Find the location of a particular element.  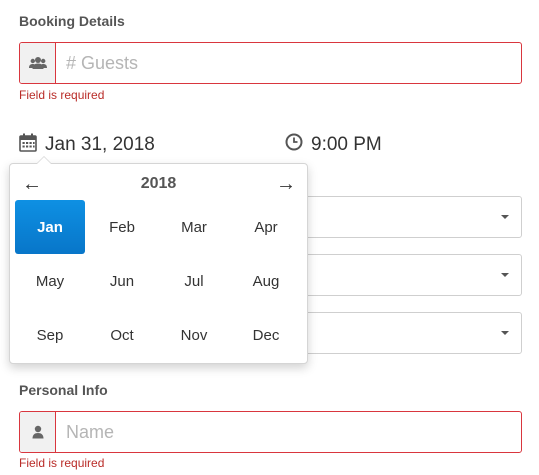

calendar-icon is located at coordinates (28, 145).